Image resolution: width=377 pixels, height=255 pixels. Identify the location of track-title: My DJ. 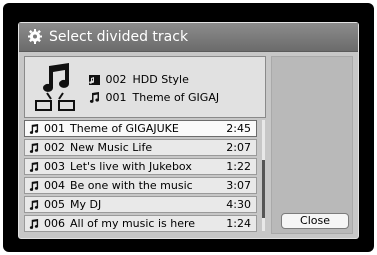
(86, 204).